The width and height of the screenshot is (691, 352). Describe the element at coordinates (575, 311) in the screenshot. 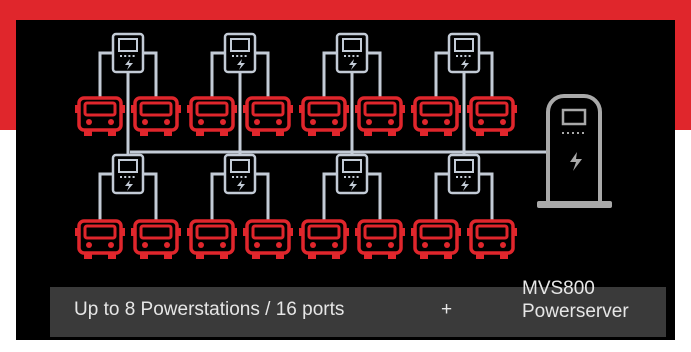

I see `powerserver-name: Powerserver` at that location.